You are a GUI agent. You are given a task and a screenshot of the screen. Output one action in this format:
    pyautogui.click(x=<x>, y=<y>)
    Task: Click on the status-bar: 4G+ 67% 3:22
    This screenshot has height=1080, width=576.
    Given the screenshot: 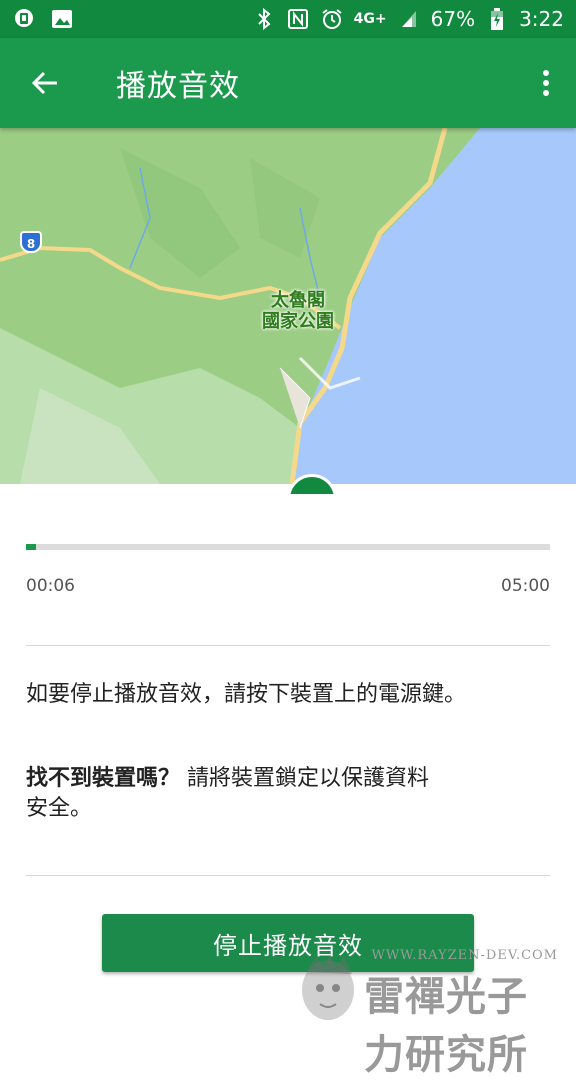 What is the action you would take?
    pyautogui.click(x=288, y=19)
    